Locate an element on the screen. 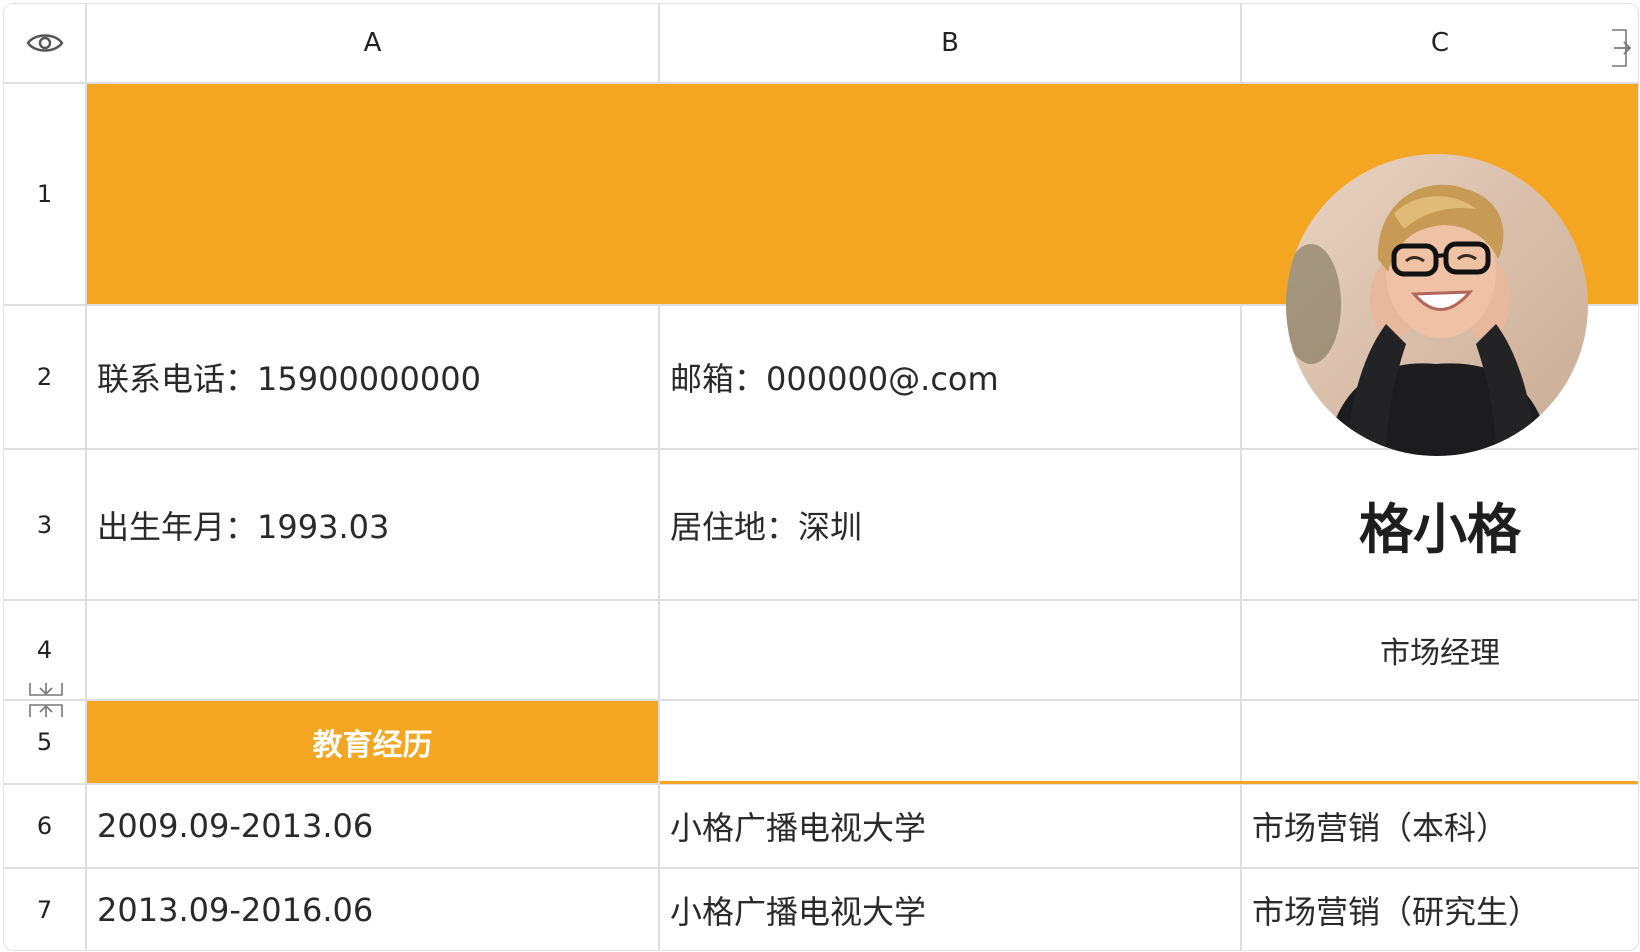 The image size is (1640, 952). row-header-1: 1 is located at coordinates (44, 194).